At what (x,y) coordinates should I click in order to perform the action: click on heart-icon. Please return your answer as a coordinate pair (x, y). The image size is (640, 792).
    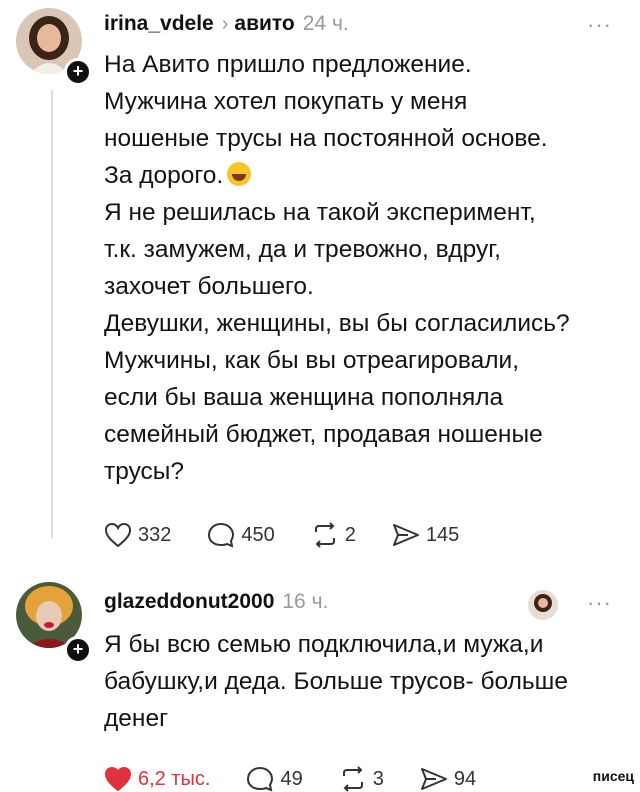
    Looking at the image, I should click on (118, 535).